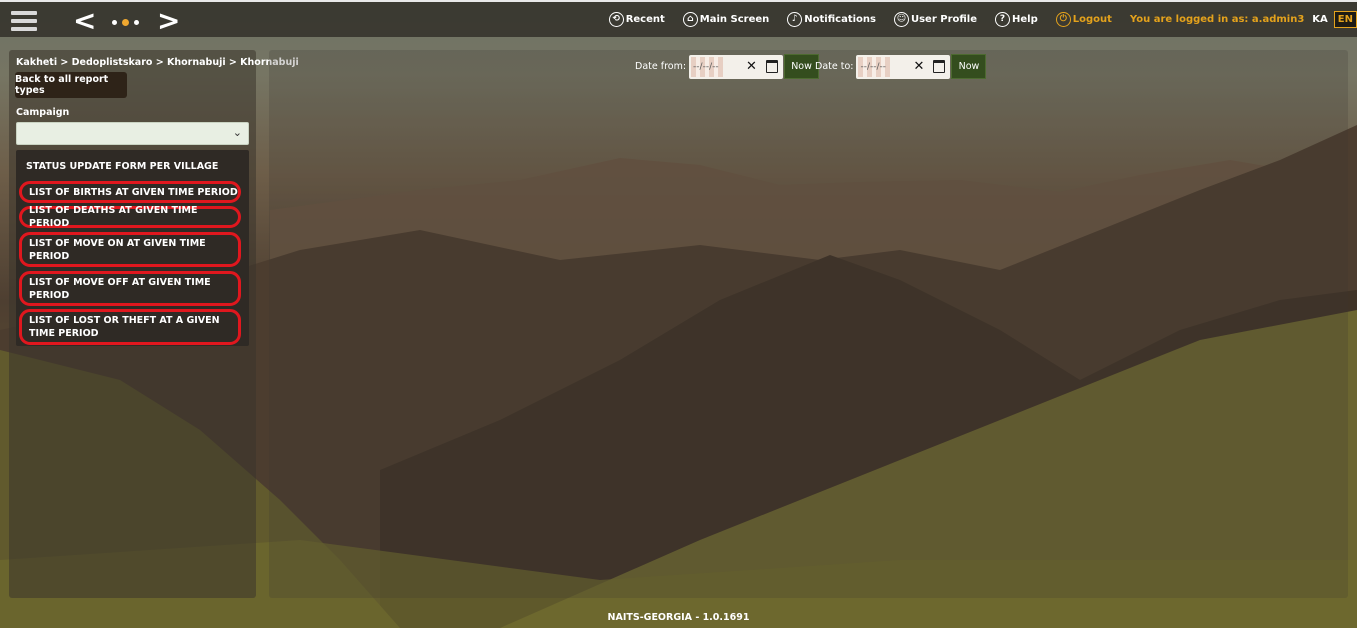 This screenshot has width=1357, height=628. What do you see at coordinates (1320, 19) in the screenshot?
I see `language-ka: KA` at bounding box center [1320, 19].